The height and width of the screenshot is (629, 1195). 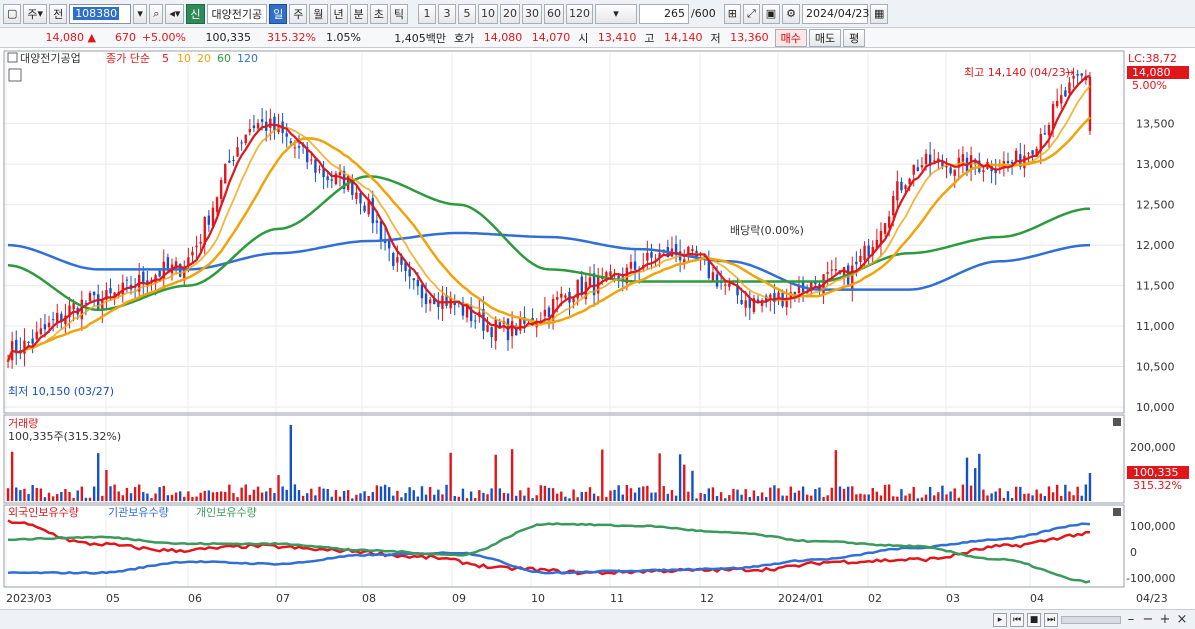 I want to click on period-month: 월, so click(x=318, y=13).